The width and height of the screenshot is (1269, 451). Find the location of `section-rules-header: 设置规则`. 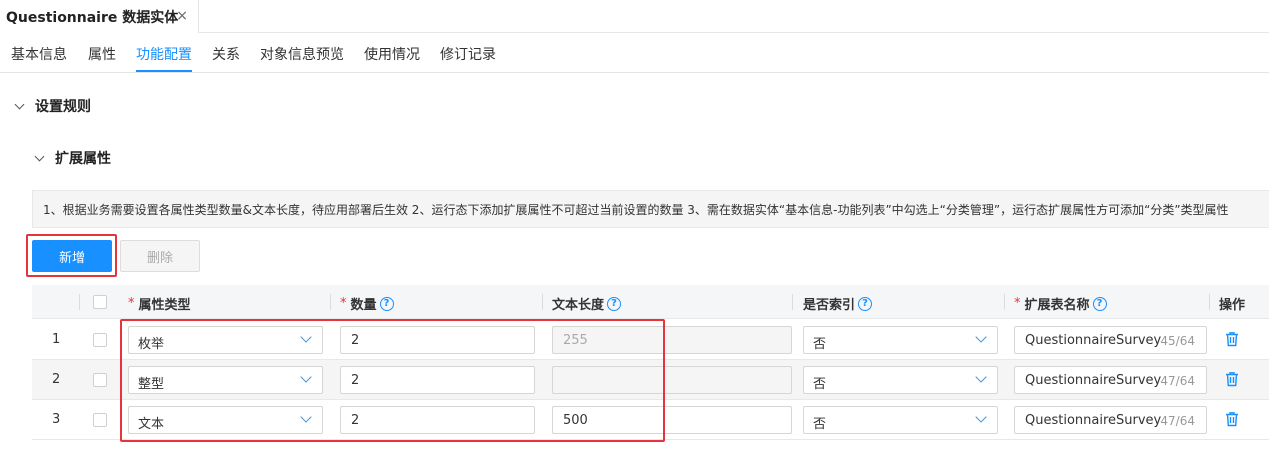

section-rules-header: 设置规则 is located at coordinates (52, 106).